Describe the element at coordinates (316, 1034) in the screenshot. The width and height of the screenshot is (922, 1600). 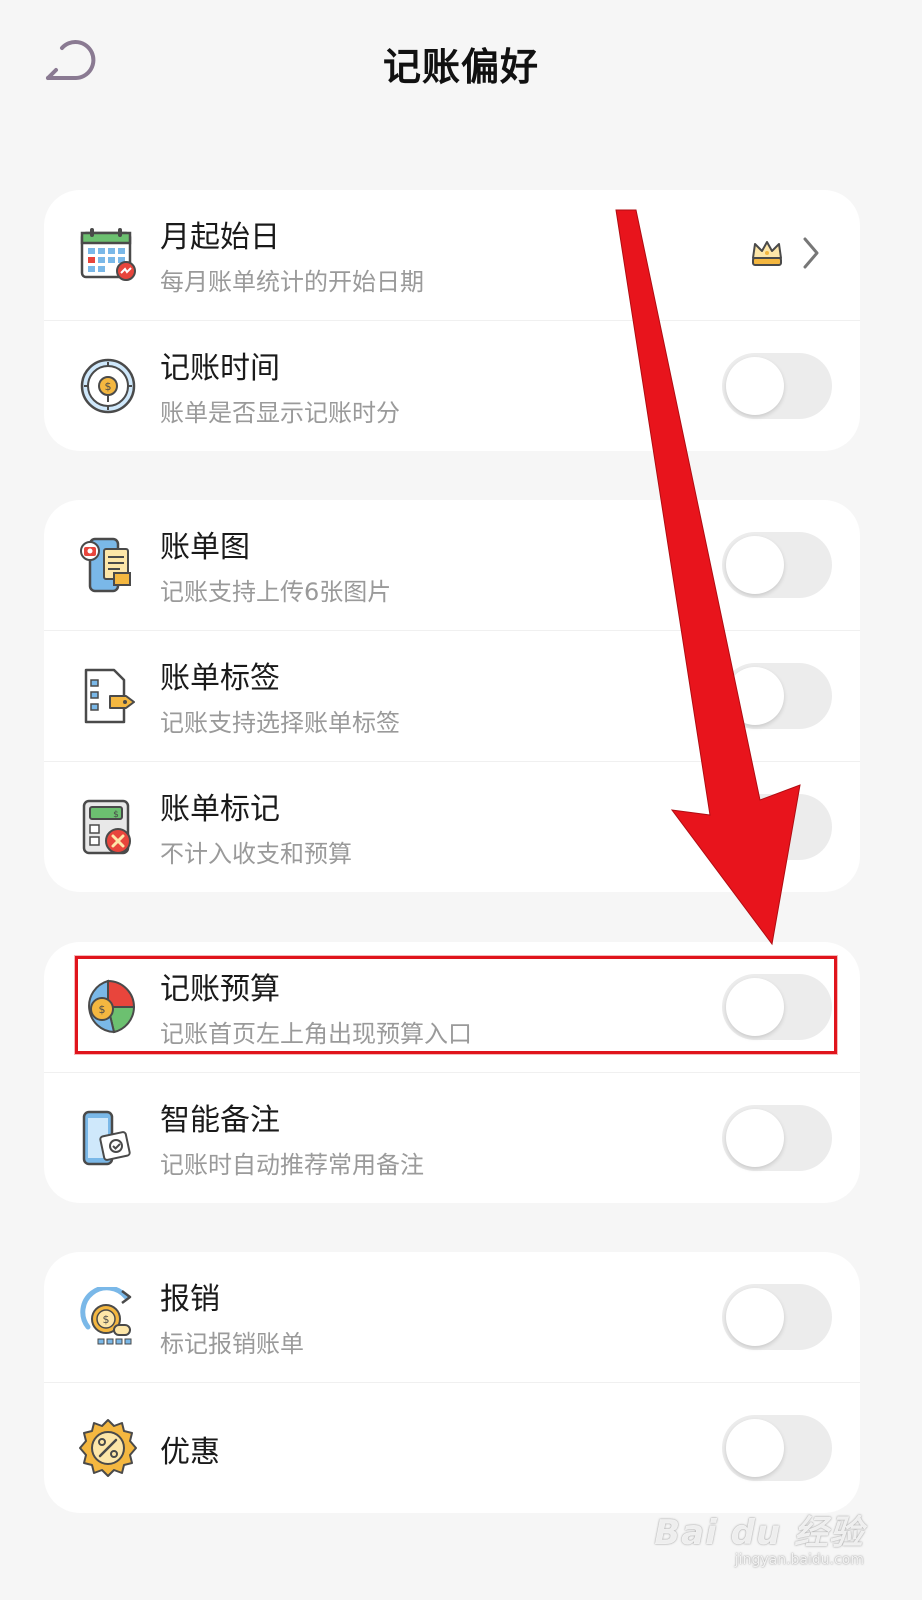
I see `row-subtitle: 记账首页左上角出现预算入口` at that location.